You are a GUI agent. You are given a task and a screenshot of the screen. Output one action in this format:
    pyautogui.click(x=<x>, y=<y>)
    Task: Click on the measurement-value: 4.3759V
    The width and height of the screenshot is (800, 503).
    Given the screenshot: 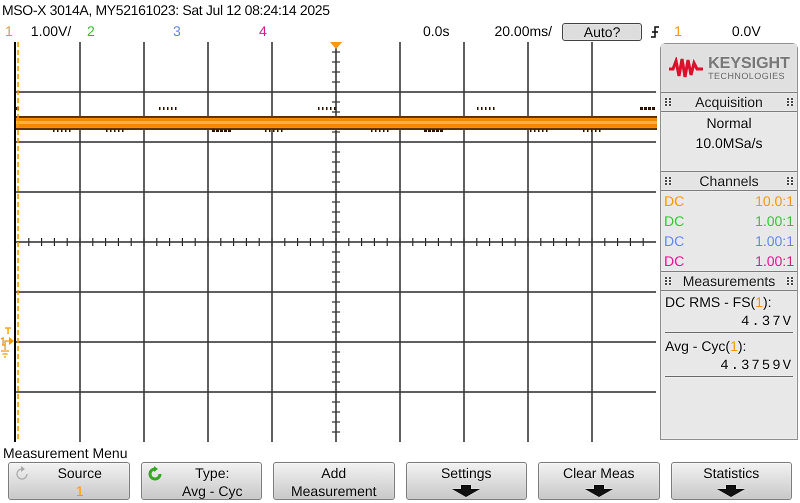 What is the action you would take?
    pyautogui.click(x=756, y=366)
    